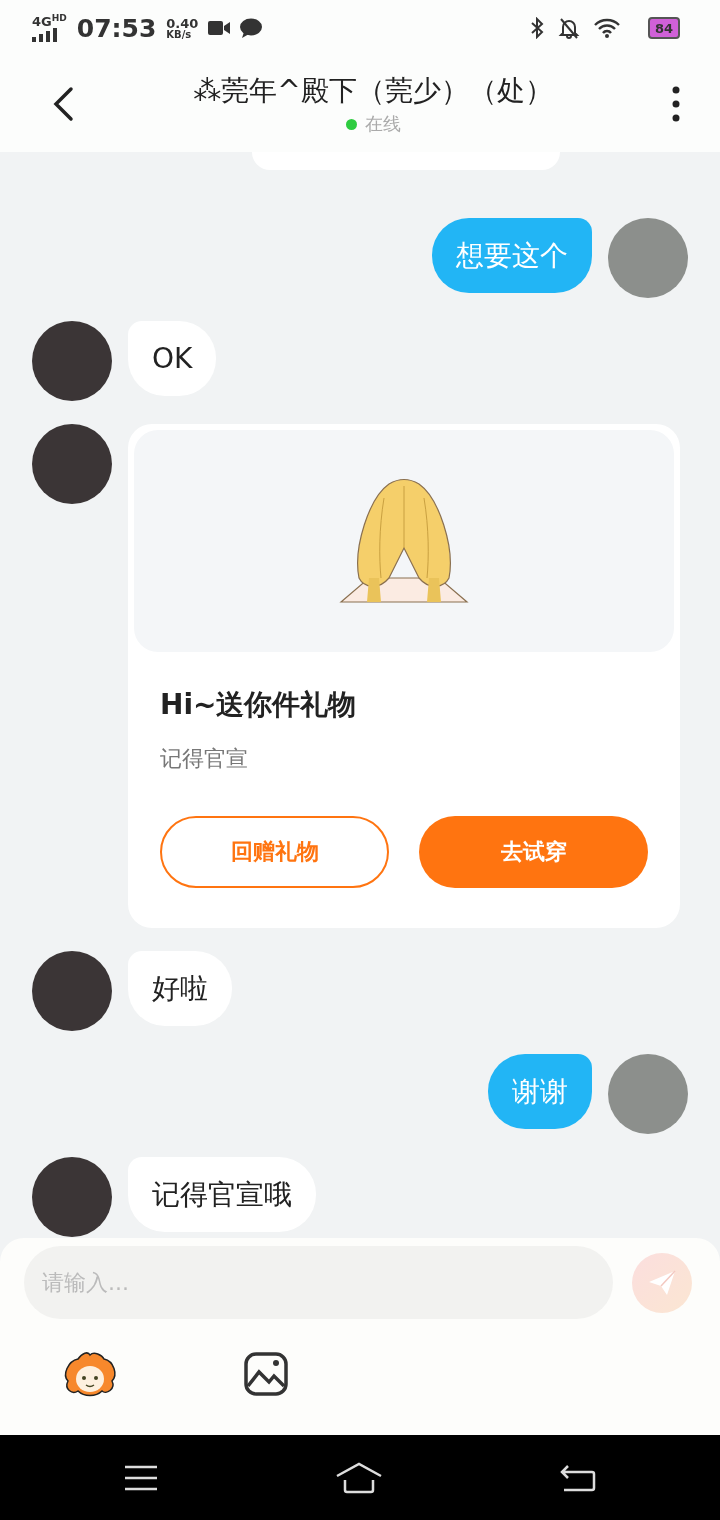  What do you see at coordinates (512, 255) in the screenshot?
I see `message-bubble: 想要这个` at bounding box center [512, 255].